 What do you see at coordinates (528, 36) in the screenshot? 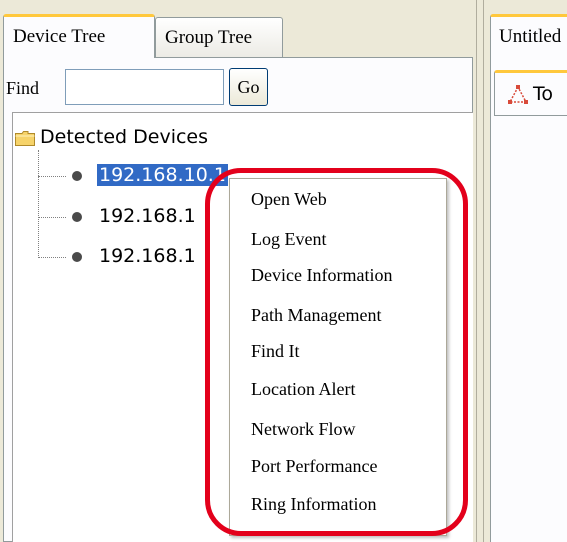
I see `tab-untitled: Untitled` at bounding box center [528, 36].